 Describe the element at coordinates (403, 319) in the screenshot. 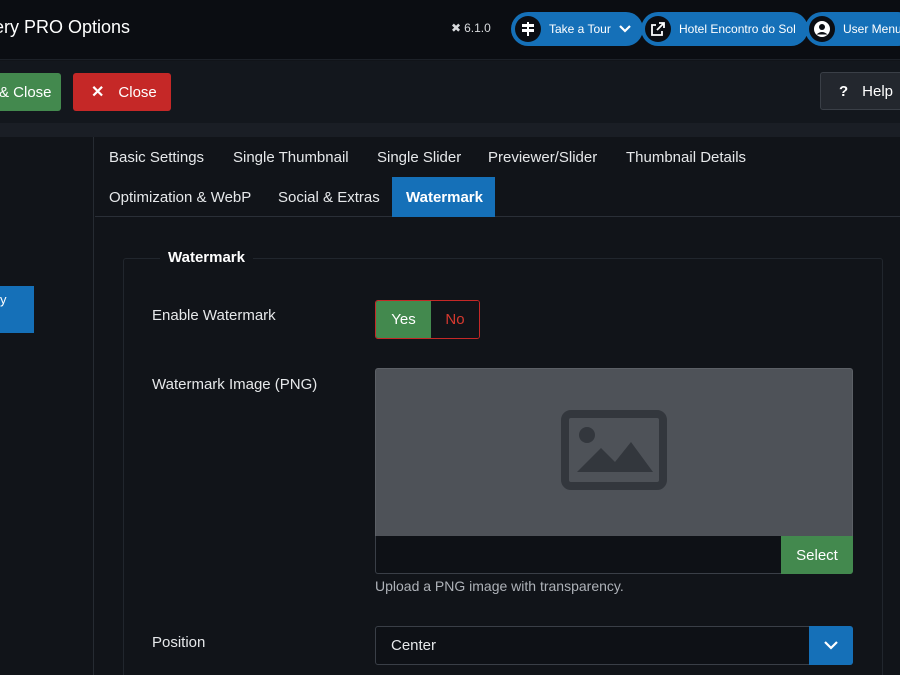

I see `yes-option: Yes` at that location.